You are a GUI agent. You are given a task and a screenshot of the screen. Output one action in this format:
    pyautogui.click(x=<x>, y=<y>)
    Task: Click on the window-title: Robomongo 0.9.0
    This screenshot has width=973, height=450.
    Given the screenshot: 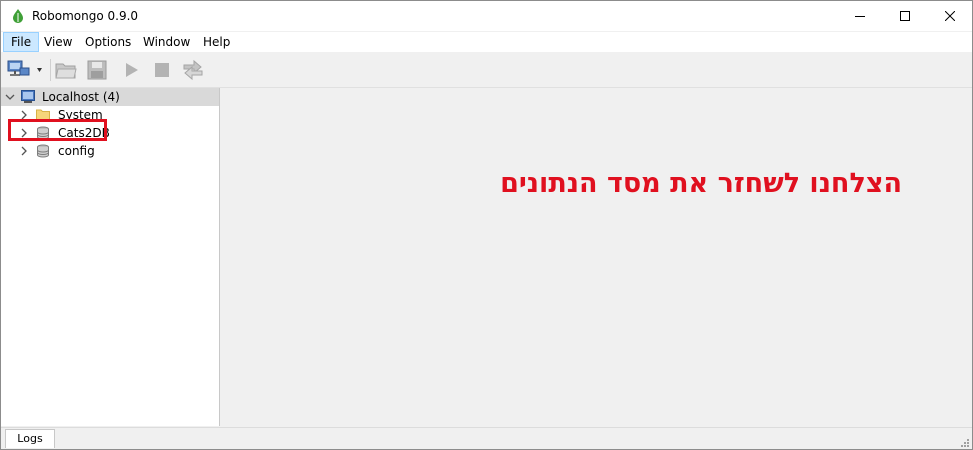 What is the action you would take?
    pyautogui.click(x=85, y=16)
    